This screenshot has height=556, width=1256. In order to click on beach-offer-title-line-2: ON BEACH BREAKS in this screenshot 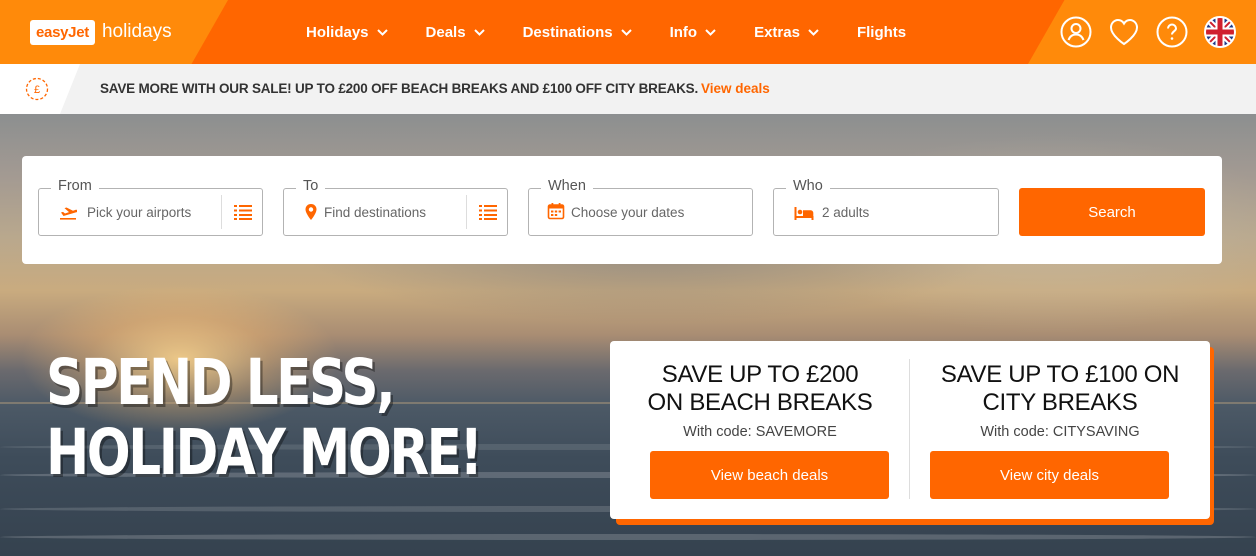, I will do `click(760, 402)`.